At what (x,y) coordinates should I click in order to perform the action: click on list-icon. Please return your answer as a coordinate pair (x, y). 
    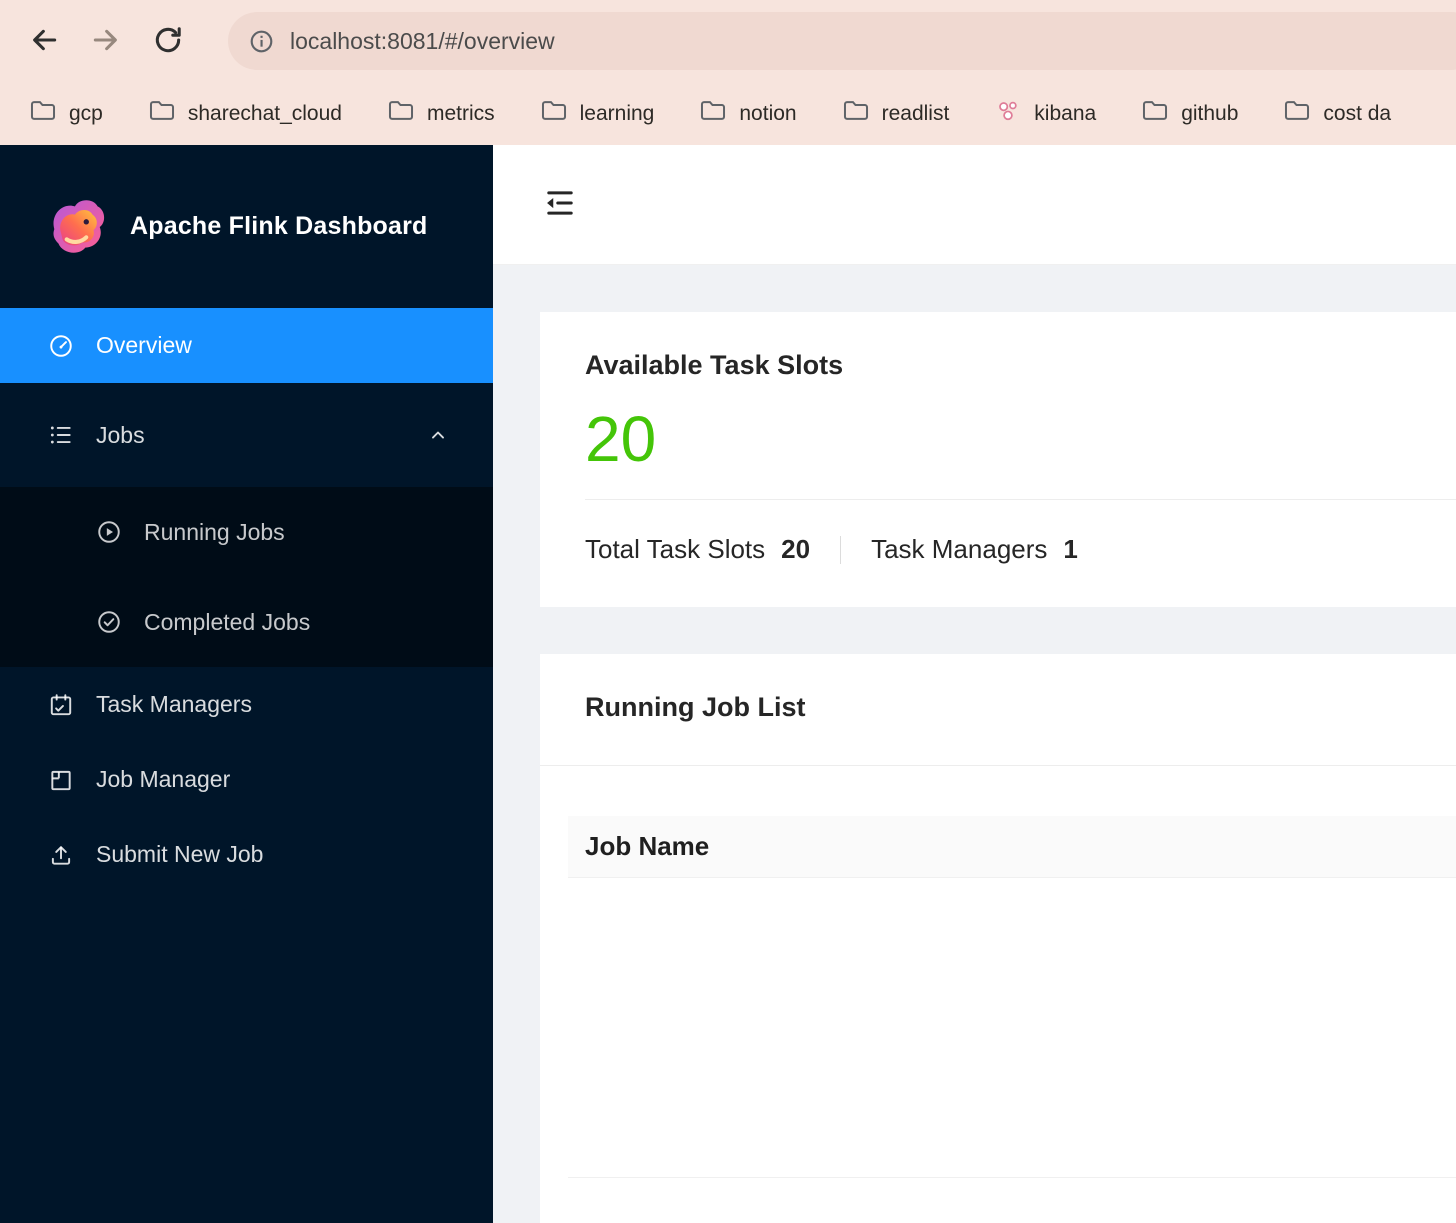
    Looking at the image, I should click on (61, 435).